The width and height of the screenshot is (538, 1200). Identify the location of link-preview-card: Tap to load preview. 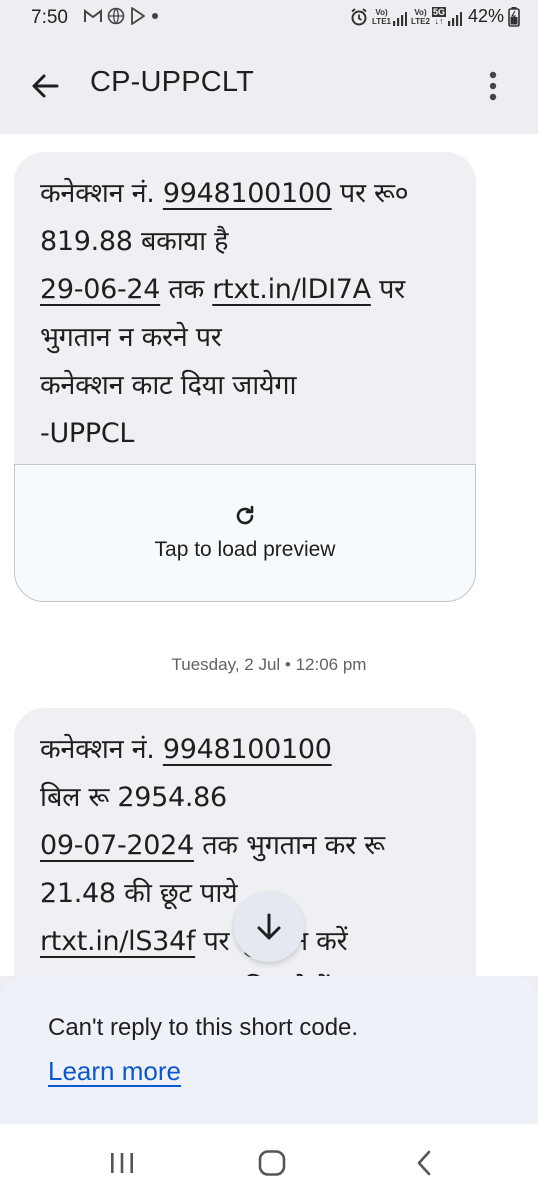
(245, 533).